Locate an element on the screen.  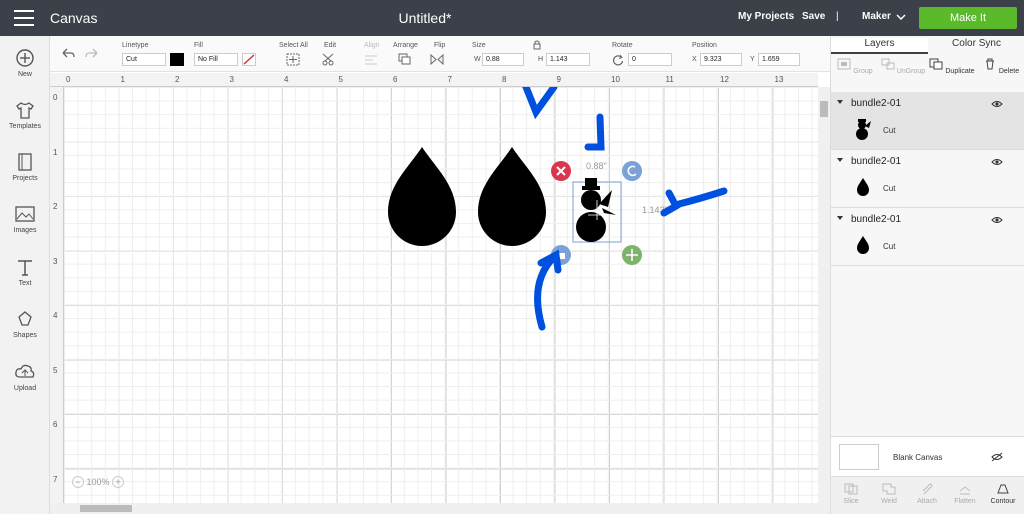
duplicate-icon is located at coordinates (936, 64).